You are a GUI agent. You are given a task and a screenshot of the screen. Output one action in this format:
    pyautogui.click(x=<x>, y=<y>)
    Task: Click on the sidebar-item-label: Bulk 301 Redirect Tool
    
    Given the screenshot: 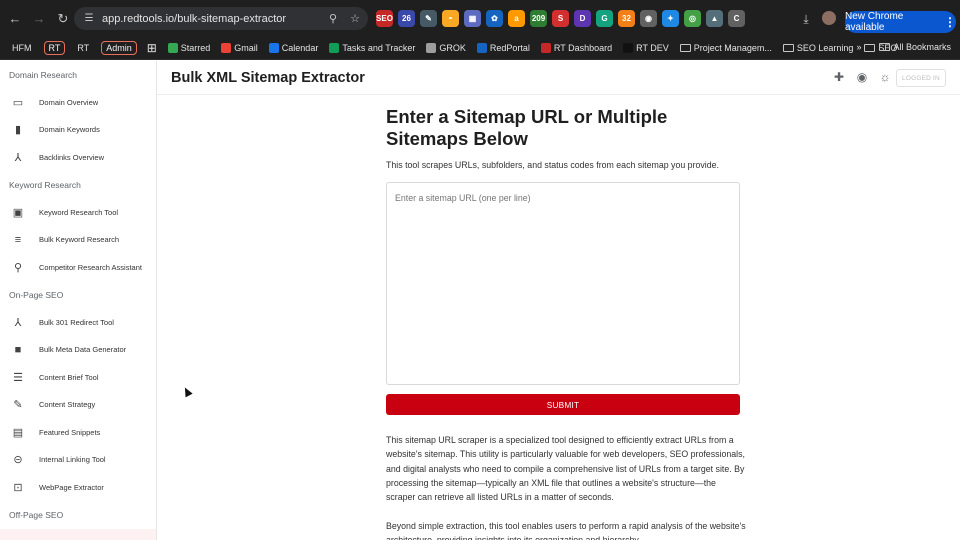 What is the action you would take?
    pyautogui.click(x=76, y=322)
    